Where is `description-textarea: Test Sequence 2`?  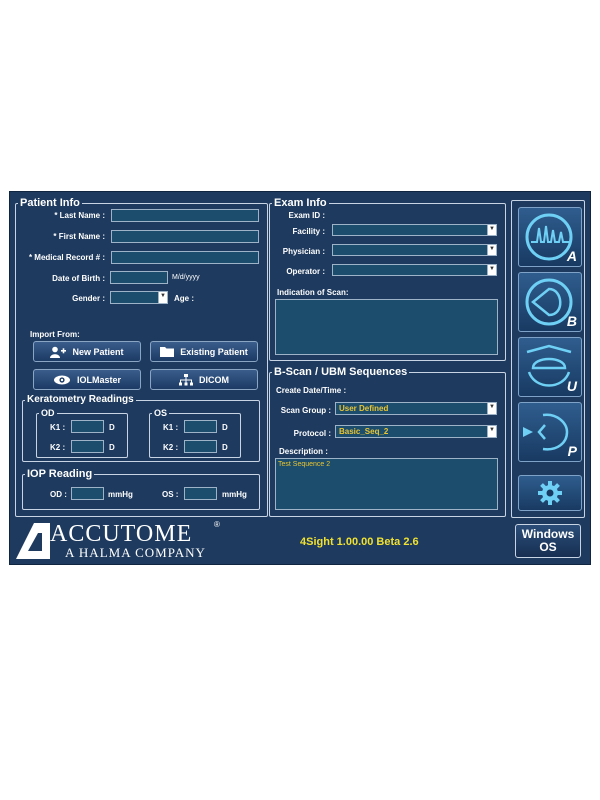 description-textarea: Test Sequence 2 is located at coordinates (386, 484).